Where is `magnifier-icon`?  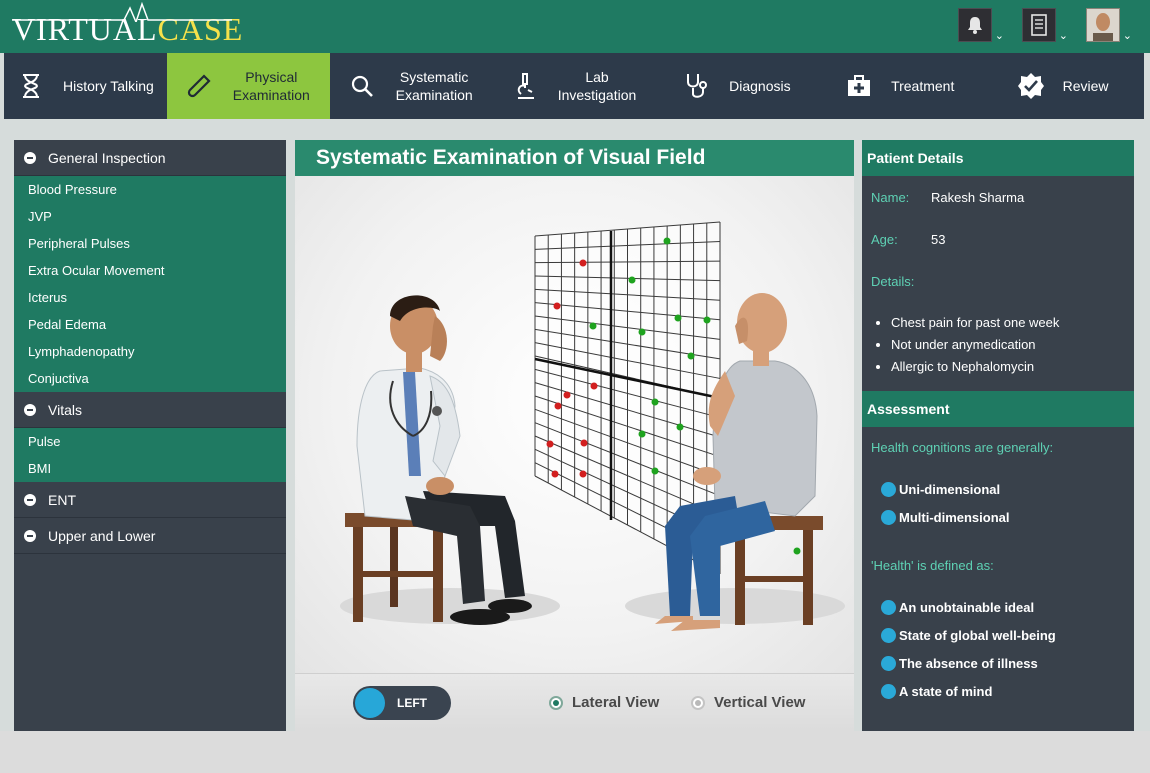
magnifier-icon is located at coordinates (362, 86).